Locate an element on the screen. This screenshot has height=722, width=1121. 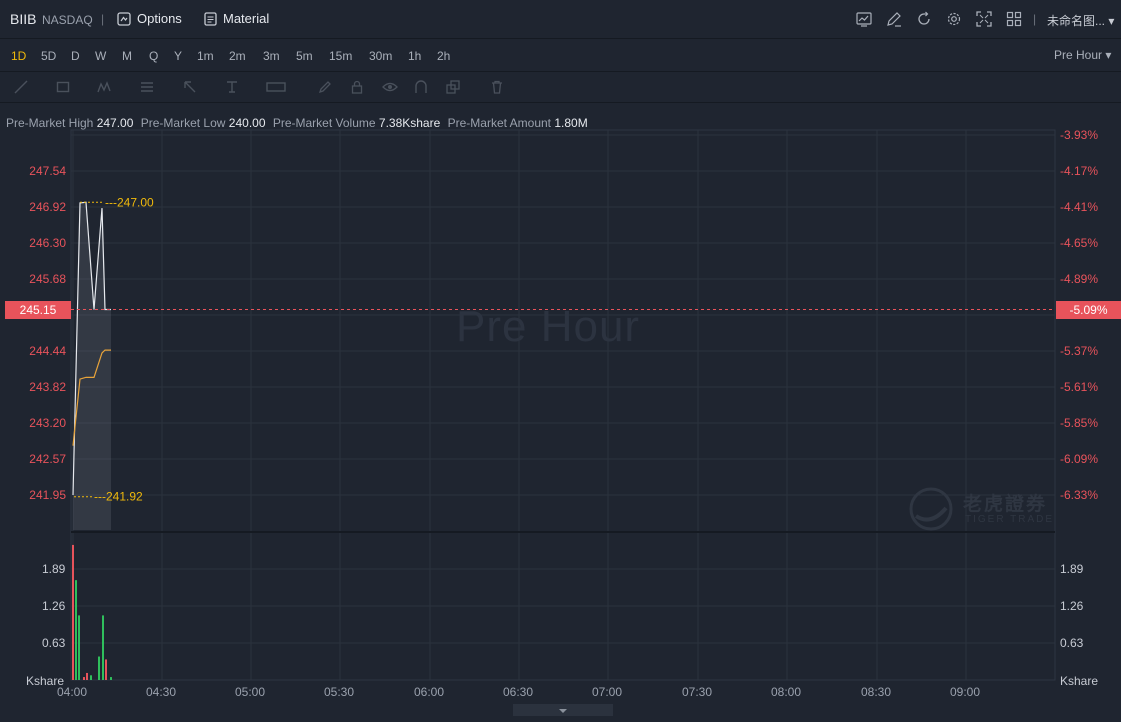
price-axis-label: 246.92 is located at coordinates (47, 207).